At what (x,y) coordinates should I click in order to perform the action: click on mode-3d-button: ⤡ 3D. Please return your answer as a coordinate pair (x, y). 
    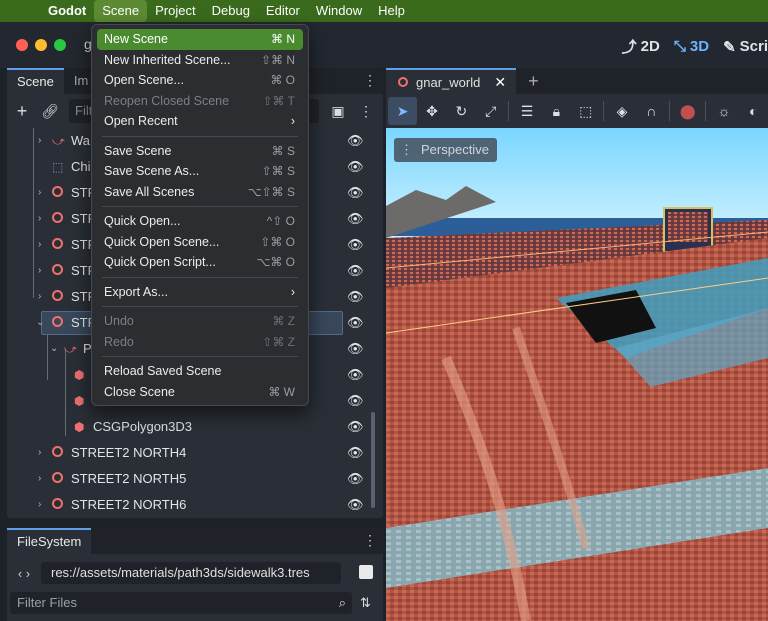
    Looking at the image, I should click on (691, 46).